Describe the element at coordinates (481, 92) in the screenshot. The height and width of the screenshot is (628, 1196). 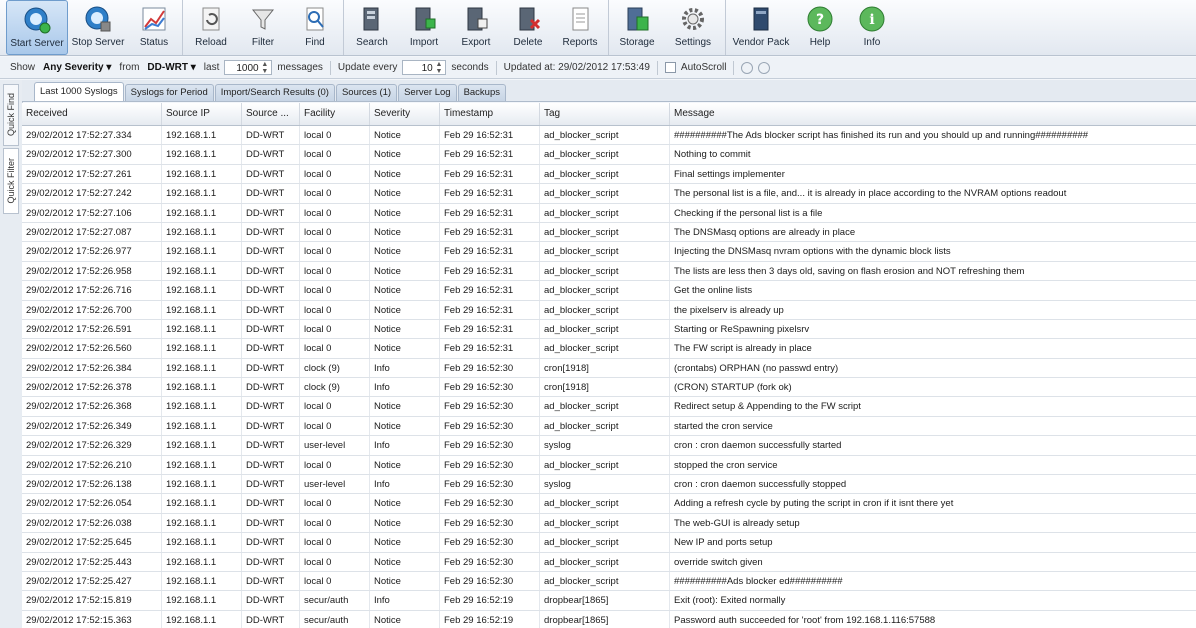
I see `tab-backups: Backups` at that location.